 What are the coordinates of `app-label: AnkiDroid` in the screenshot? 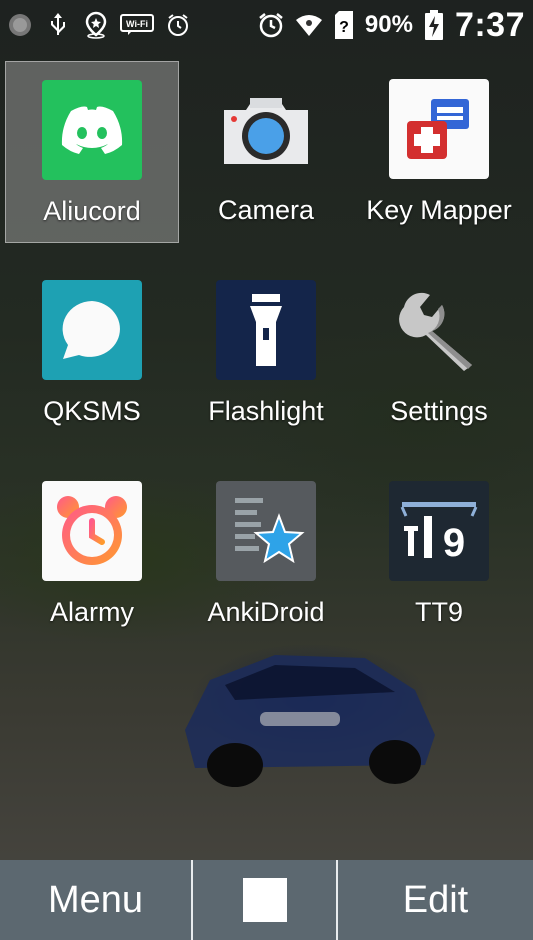 It's located at (266, 612).